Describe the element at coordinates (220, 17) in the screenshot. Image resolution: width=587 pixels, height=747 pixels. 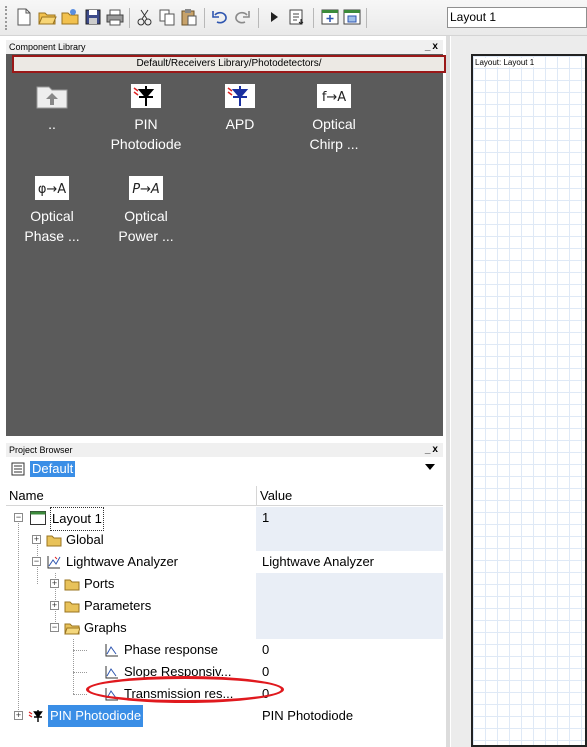
I see `undo-icon` at that location.